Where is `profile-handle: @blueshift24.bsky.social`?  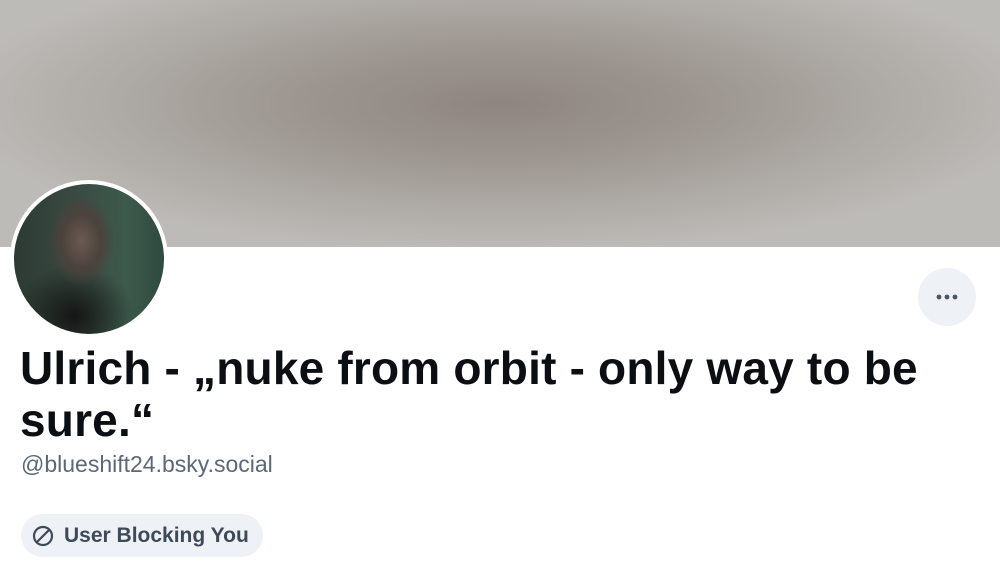 profile-handle: @blueshift24.bsky.social is located at coordinates (147, 464).